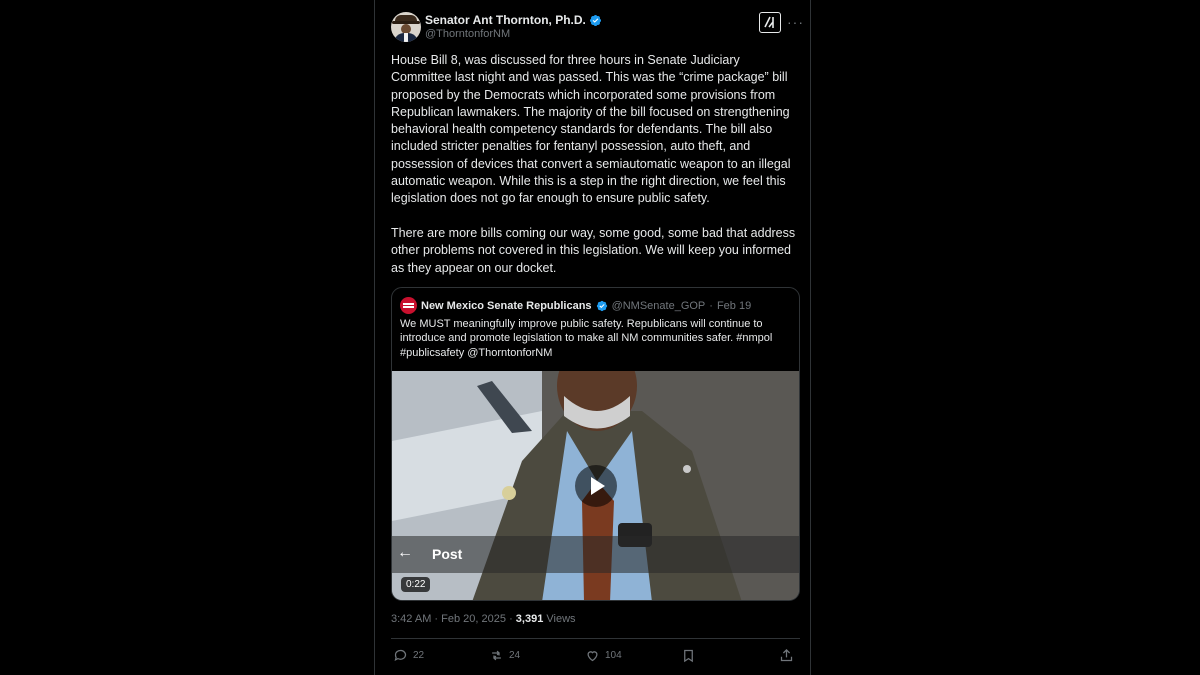  I want to click on post-time: 3:42 AM, so click(411, 619).